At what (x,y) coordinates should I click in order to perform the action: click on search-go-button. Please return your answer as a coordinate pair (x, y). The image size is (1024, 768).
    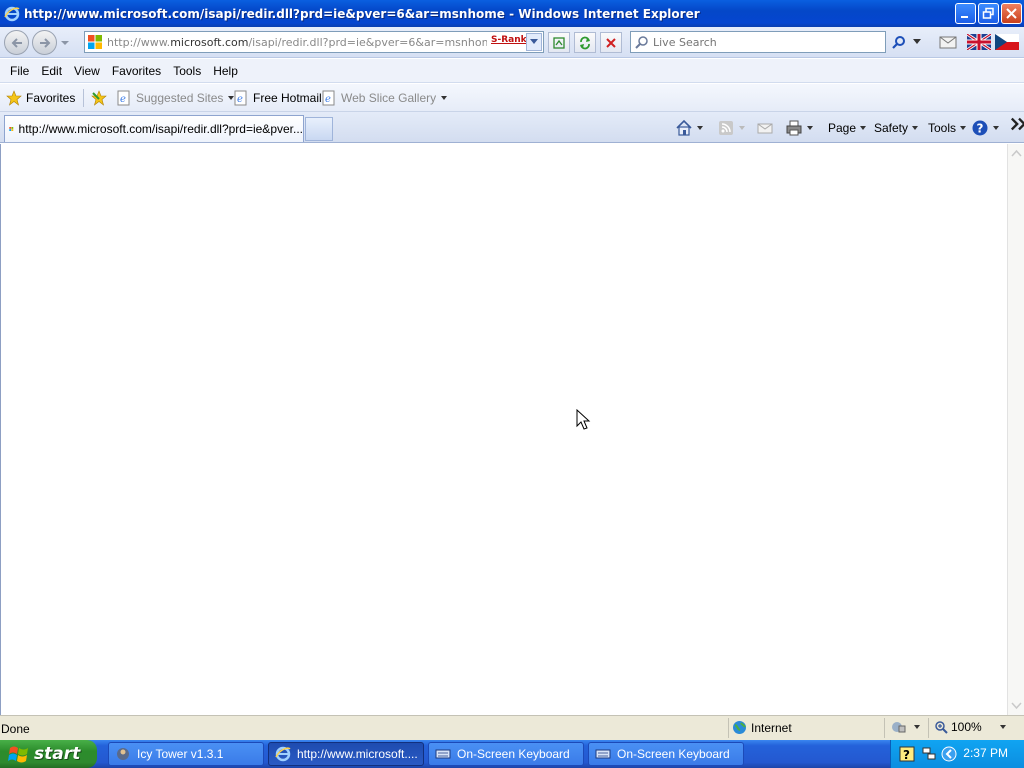
    Looking at the image, I should click on (899, 42).